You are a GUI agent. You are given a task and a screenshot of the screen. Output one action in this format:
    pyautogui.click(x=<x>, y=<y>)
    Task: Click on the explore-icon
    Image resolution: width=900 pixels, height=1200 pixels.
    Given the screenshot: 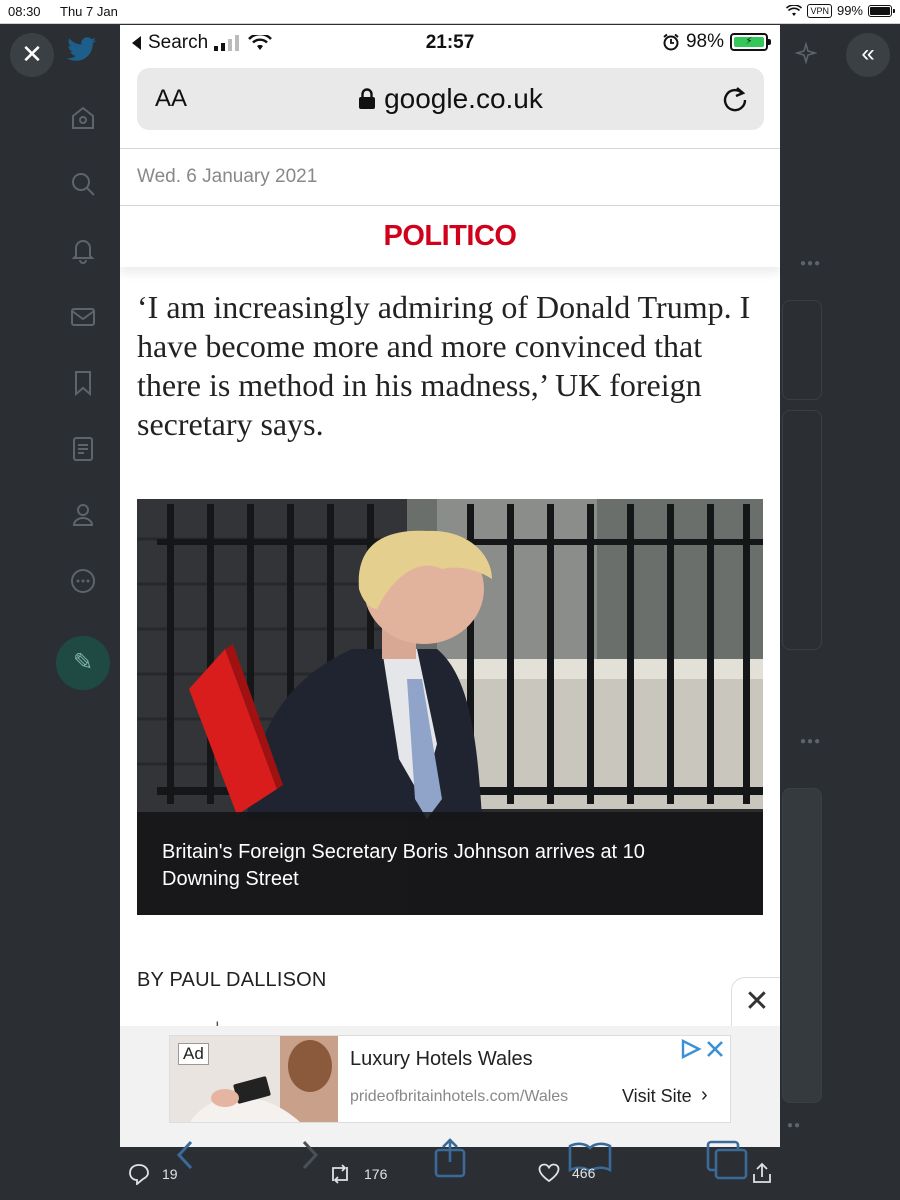 What is the action you would take?
    pyautogui.click(x=83, y=184)
    